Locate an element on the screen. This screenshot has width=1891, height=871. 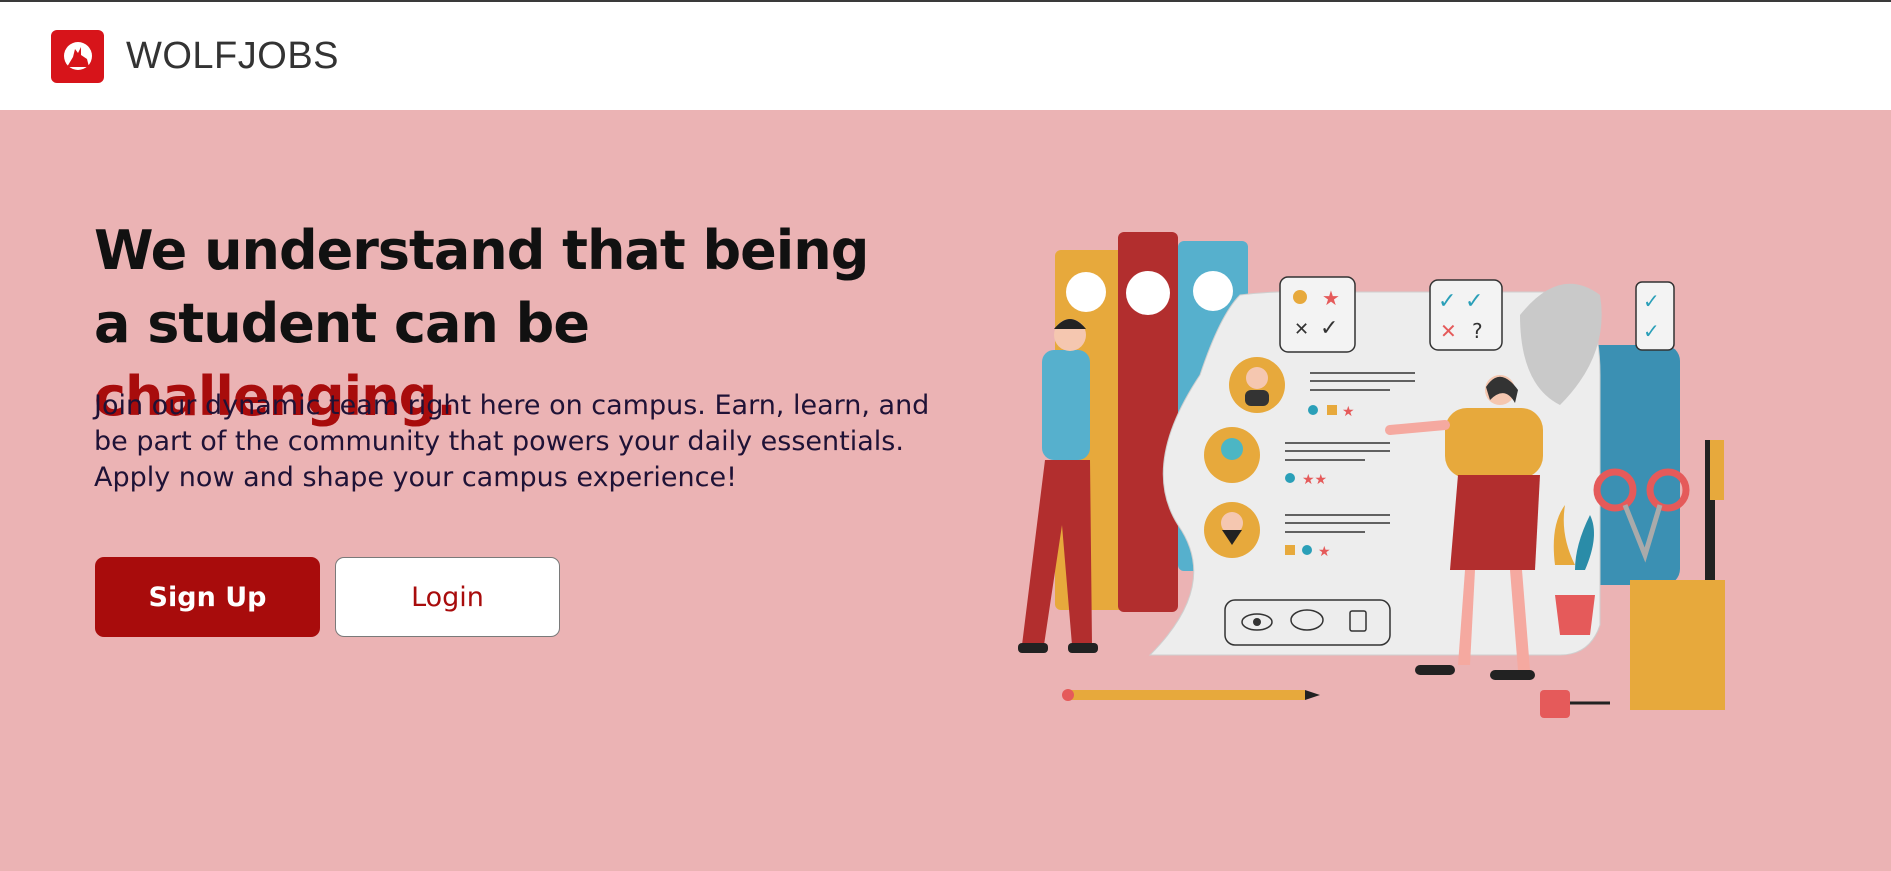
sign-up-button: Sign Up is located at coordinates (207, 597).